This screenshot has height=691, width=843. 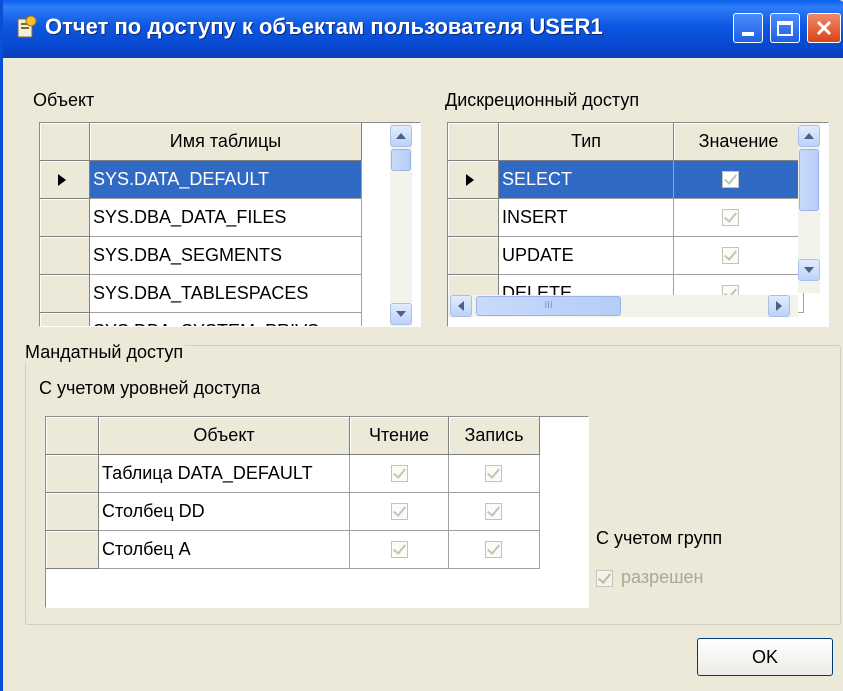 I want to click on chevron-right-icon, so click(x=779, y=306).